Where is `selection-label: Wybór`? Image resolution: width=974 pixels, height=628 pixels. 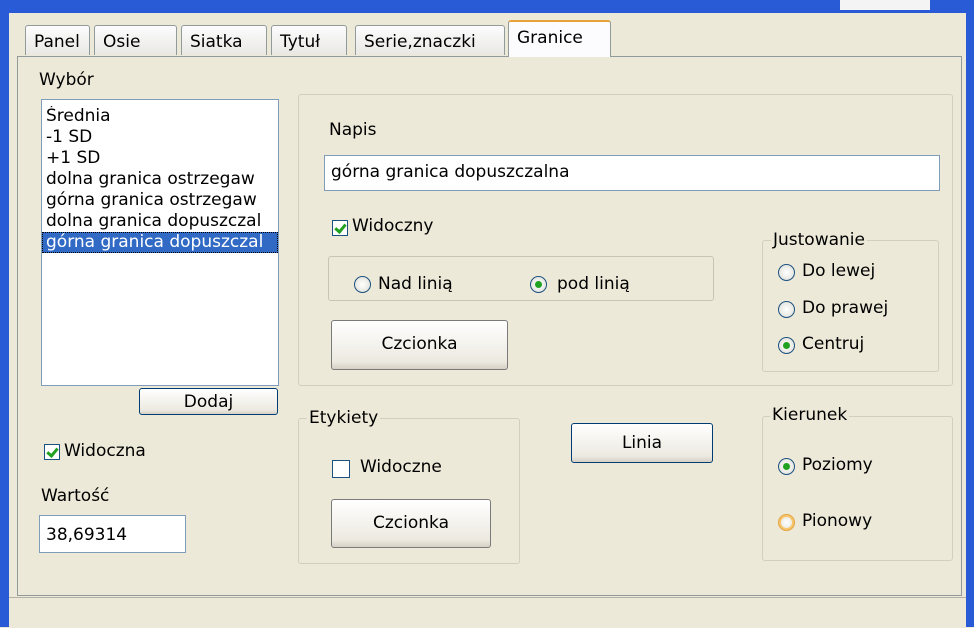 selection-label: Wybór is located at coordinates (66, 80).